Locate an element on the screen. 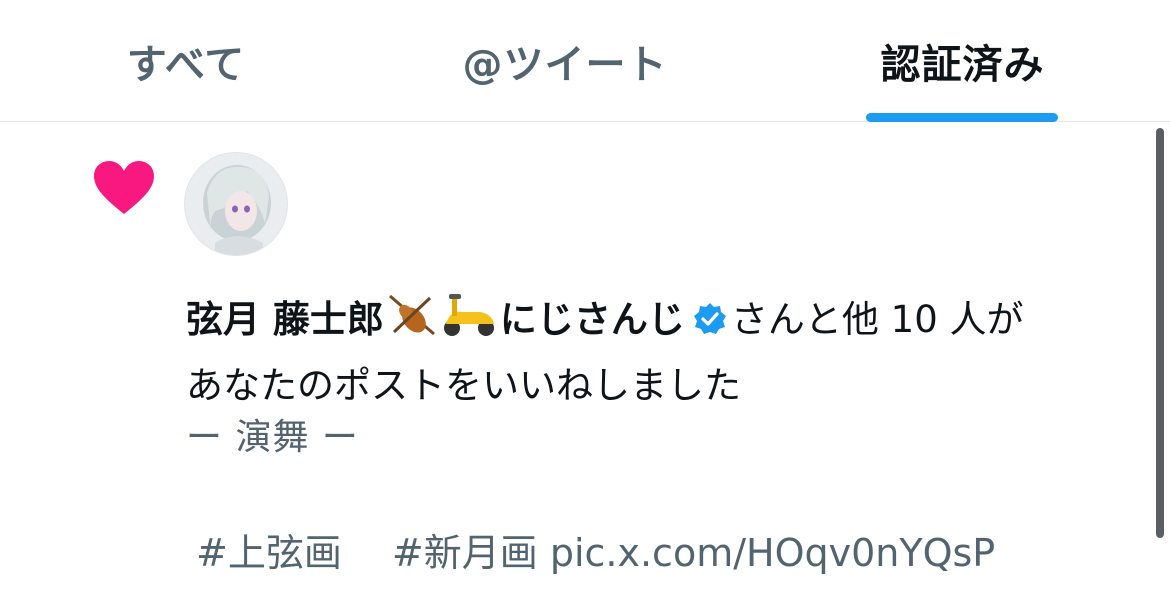 This screenshot has height=597, width=1170. heart-icon is located at coordinates (124, 187).